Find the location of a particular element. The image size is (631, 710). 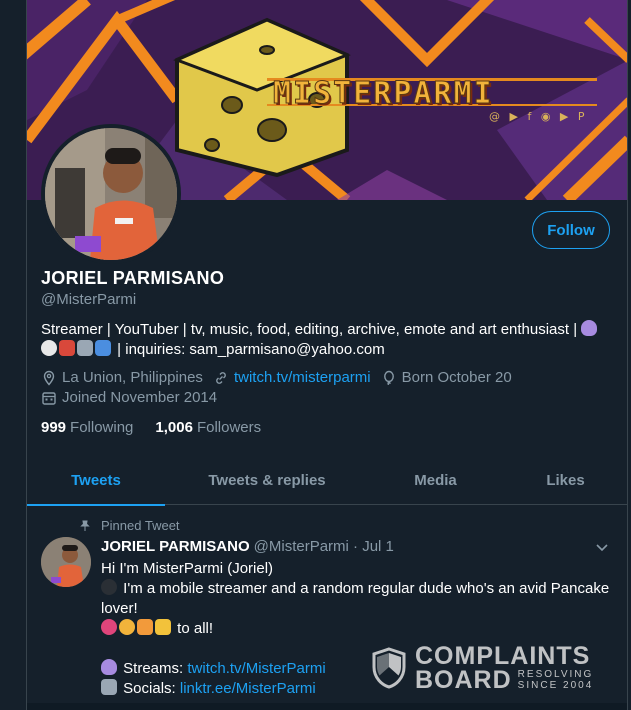

socials-label: Socials: is located at coordinates (149, 688).